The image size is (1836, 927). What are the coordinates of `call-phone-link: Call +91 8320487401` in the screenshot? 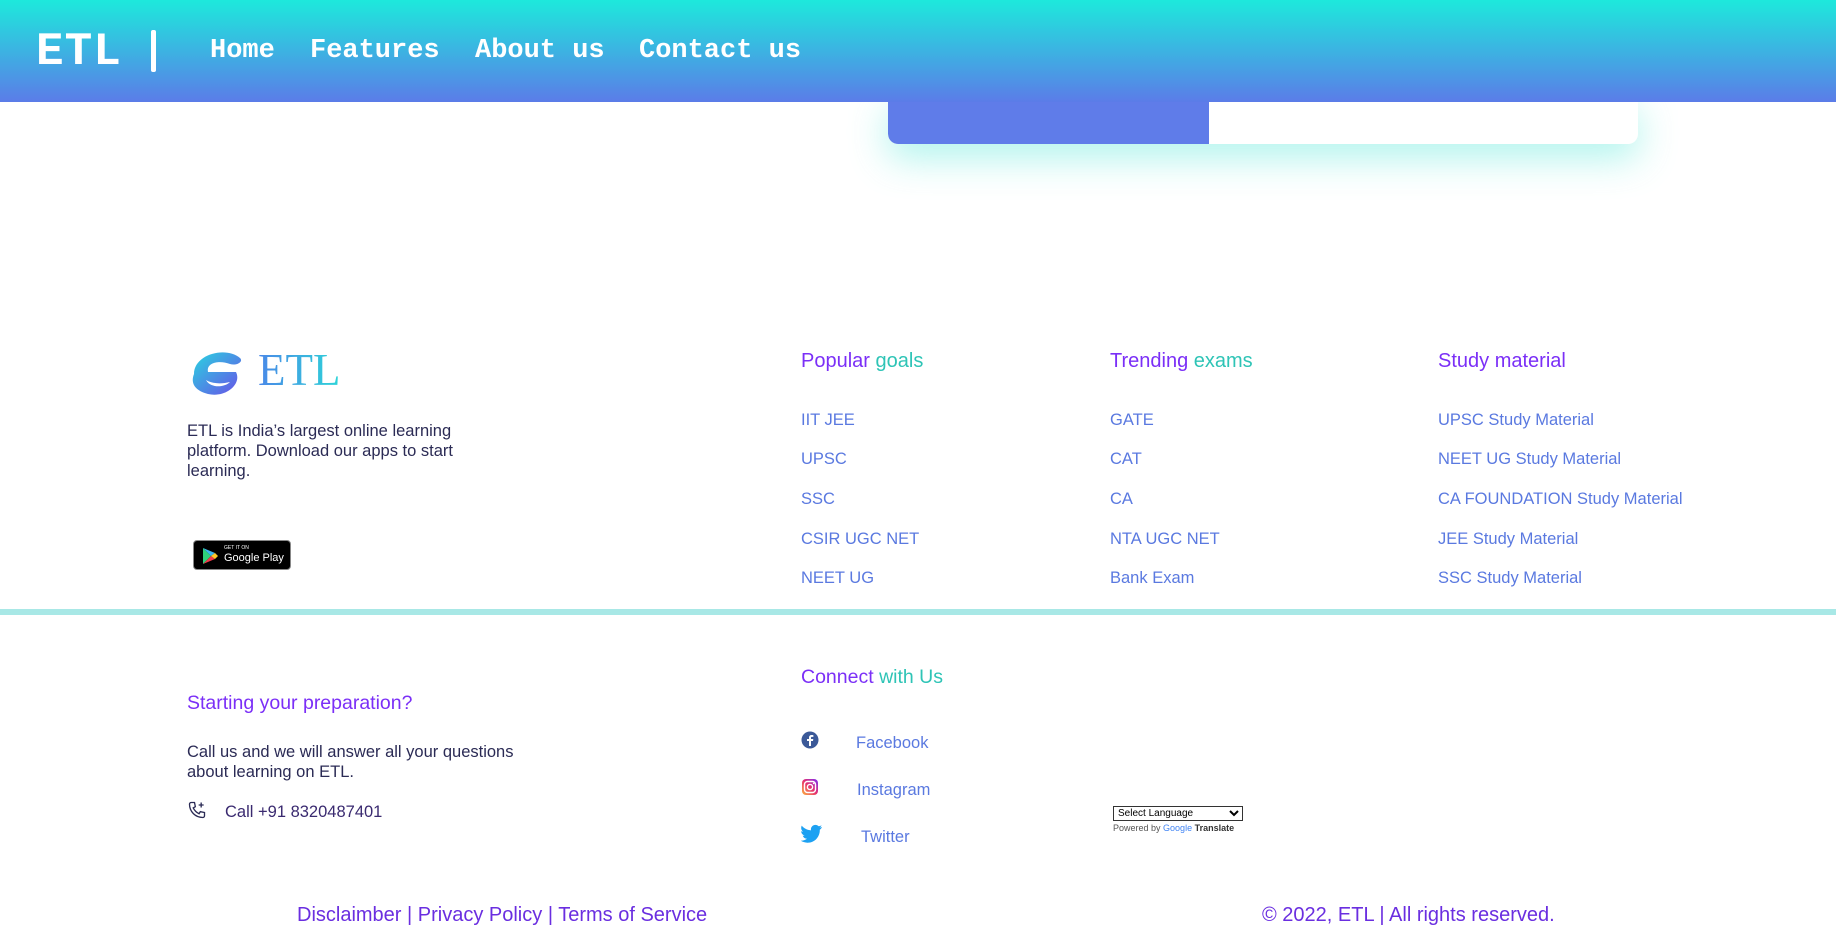 It's located at (303, 812).